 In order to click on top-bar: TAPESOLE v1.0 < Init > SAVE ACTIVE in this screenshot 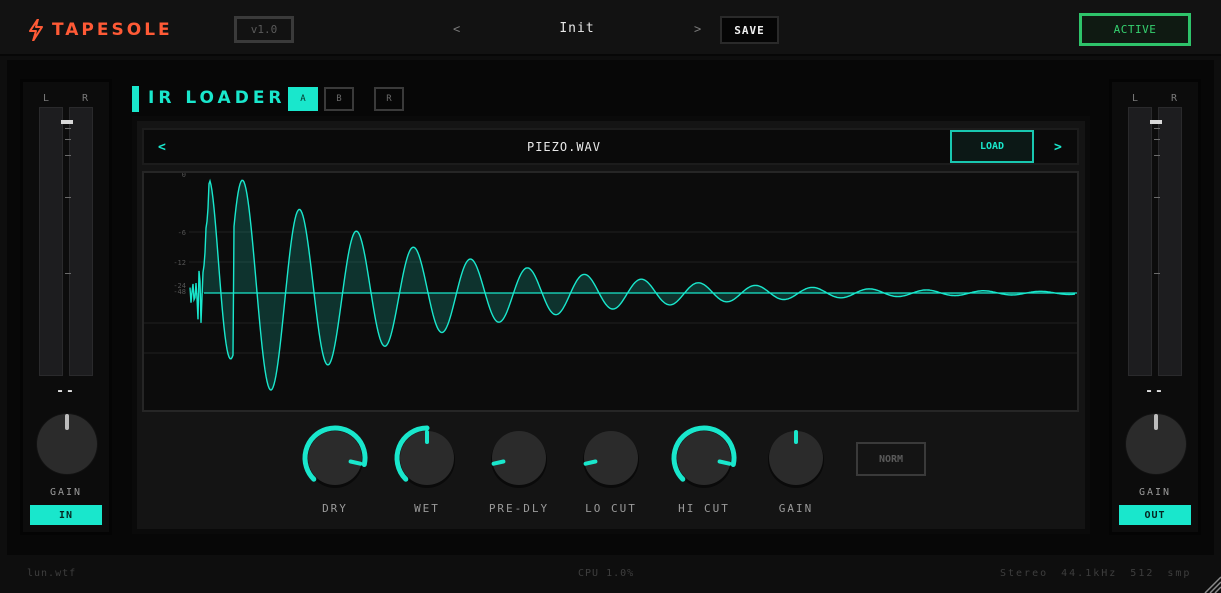, I will do `click(610, 28)`.